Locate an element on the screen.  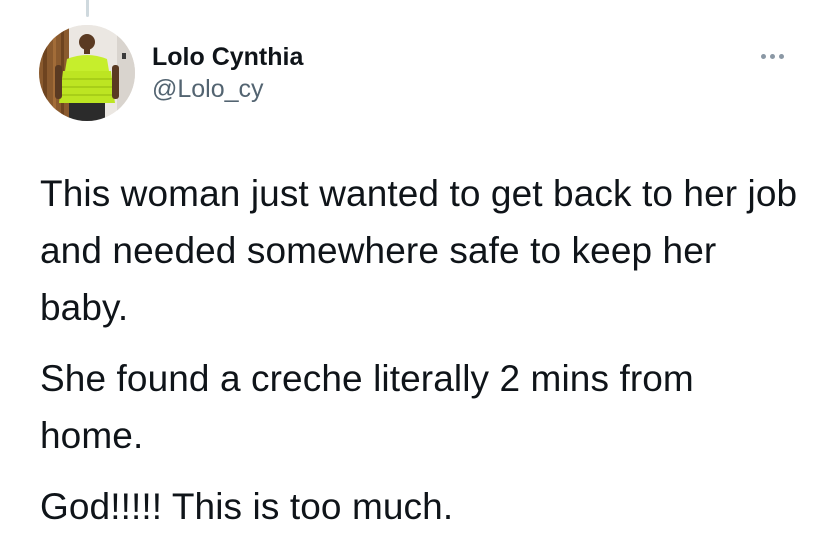
author-info: Lolo Cynthia @Lolo_cy is located at coordinates (227, 73).